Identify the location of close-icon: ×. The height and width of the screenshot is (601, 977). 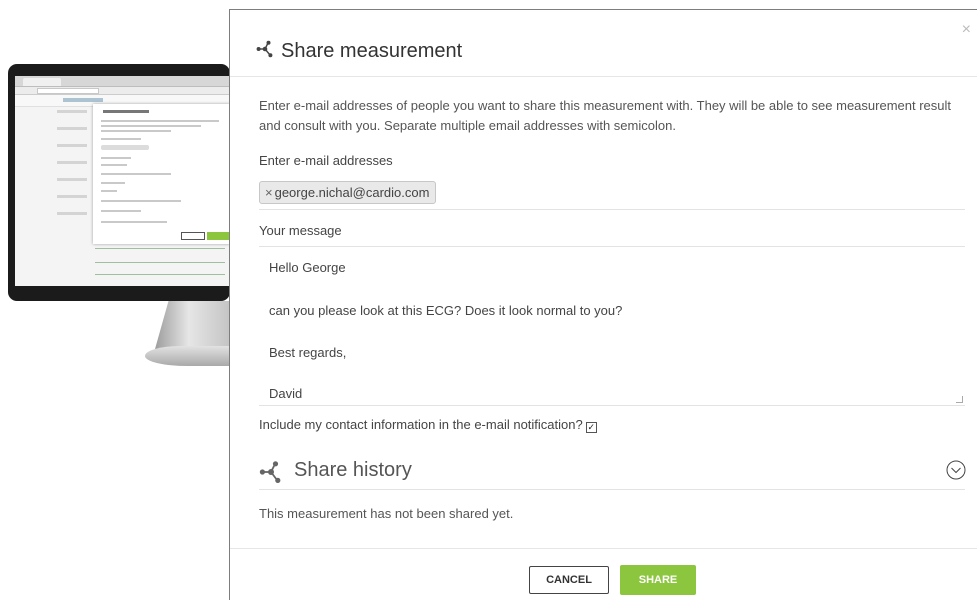
(966, 30).